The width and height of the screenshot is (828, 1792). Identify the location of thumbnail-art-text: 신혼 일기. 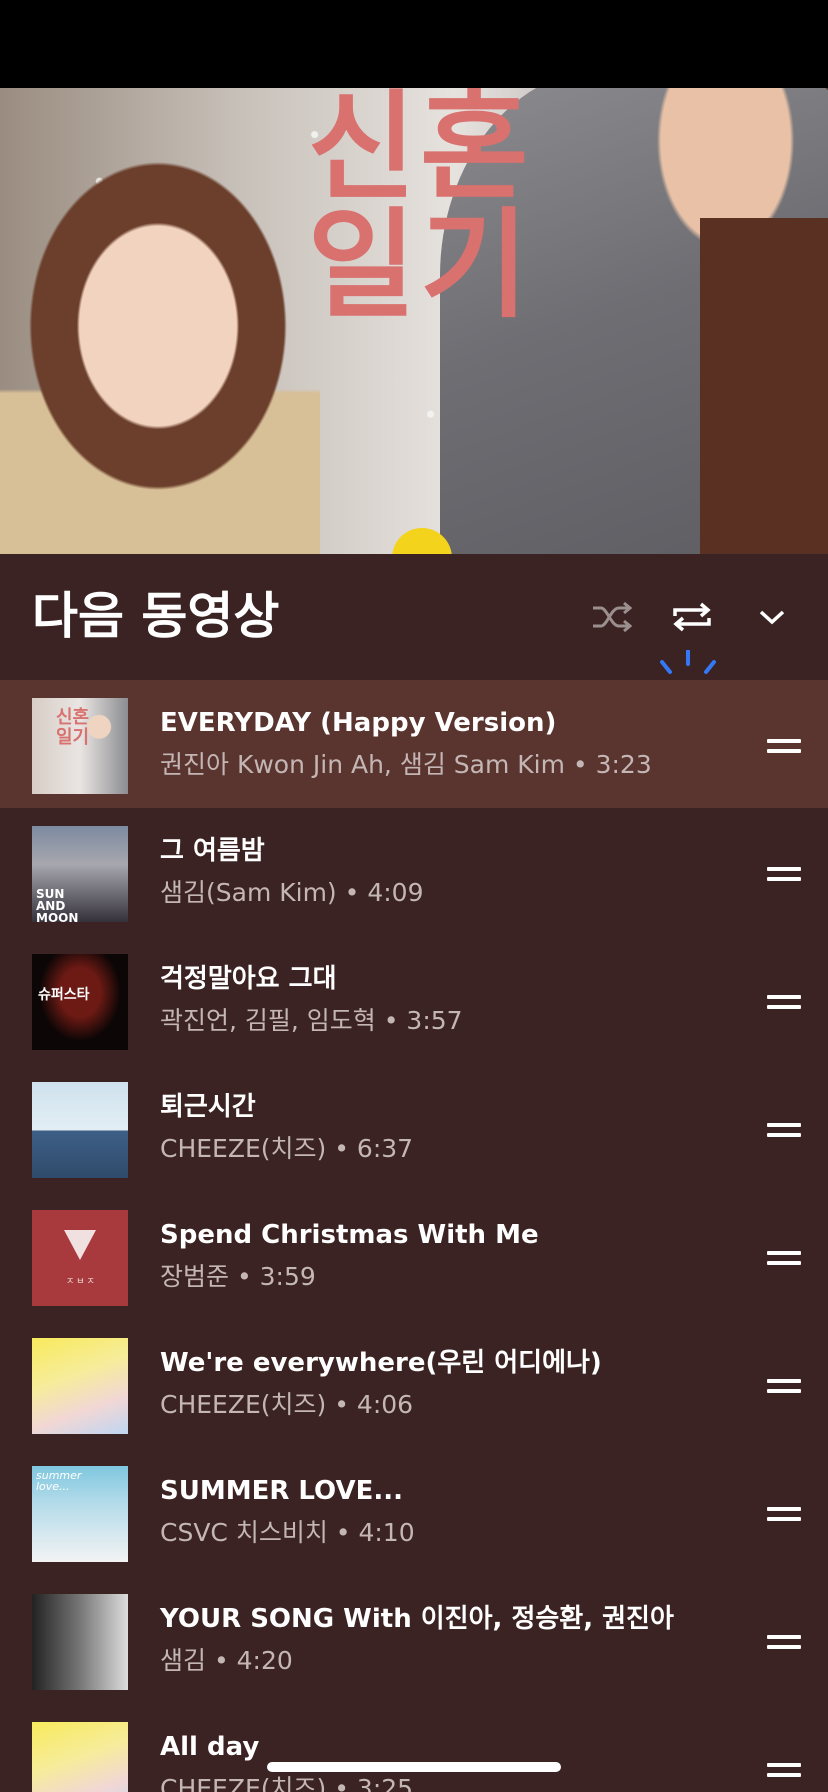
(73, 727).